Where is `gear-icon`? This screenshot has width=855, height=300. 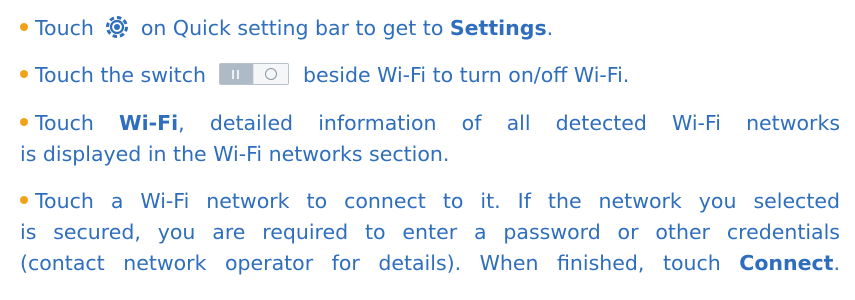
gear-icon is located at coordinates (117, 27).